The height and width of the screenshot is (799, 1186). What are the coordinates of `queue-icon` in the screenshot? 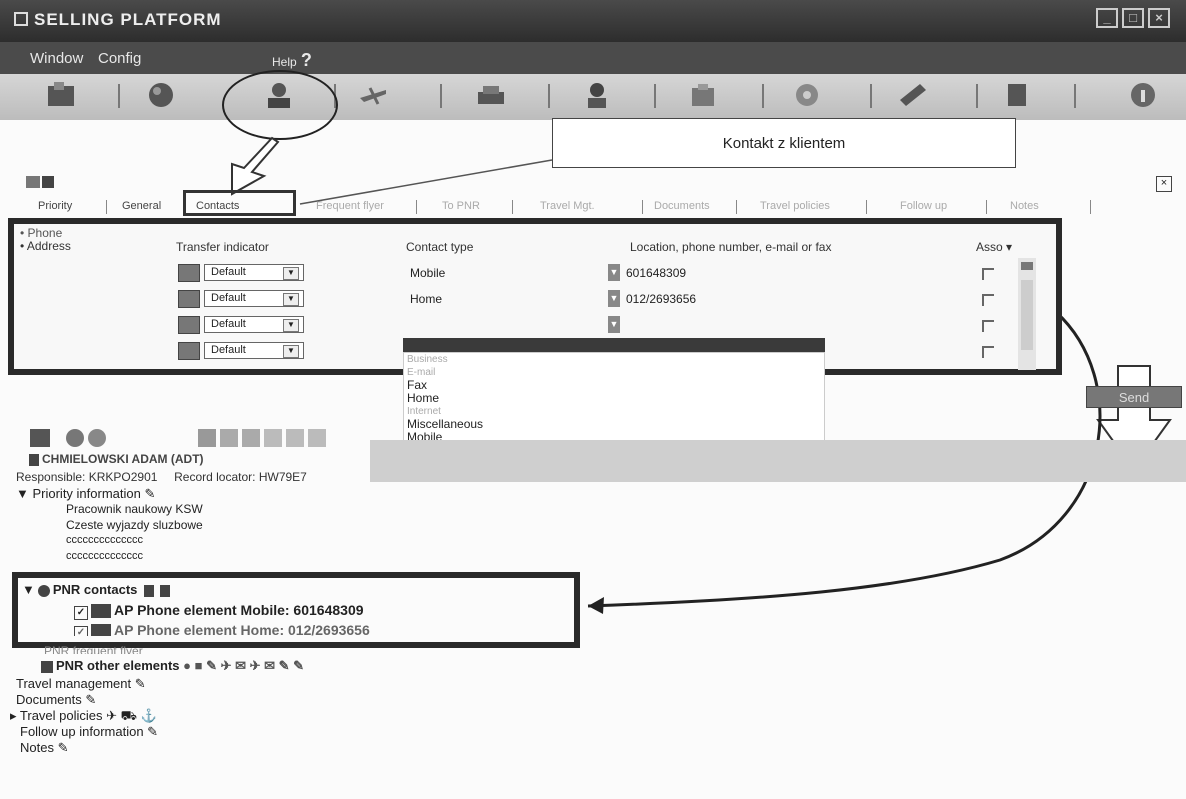 It's located at (273, 438).